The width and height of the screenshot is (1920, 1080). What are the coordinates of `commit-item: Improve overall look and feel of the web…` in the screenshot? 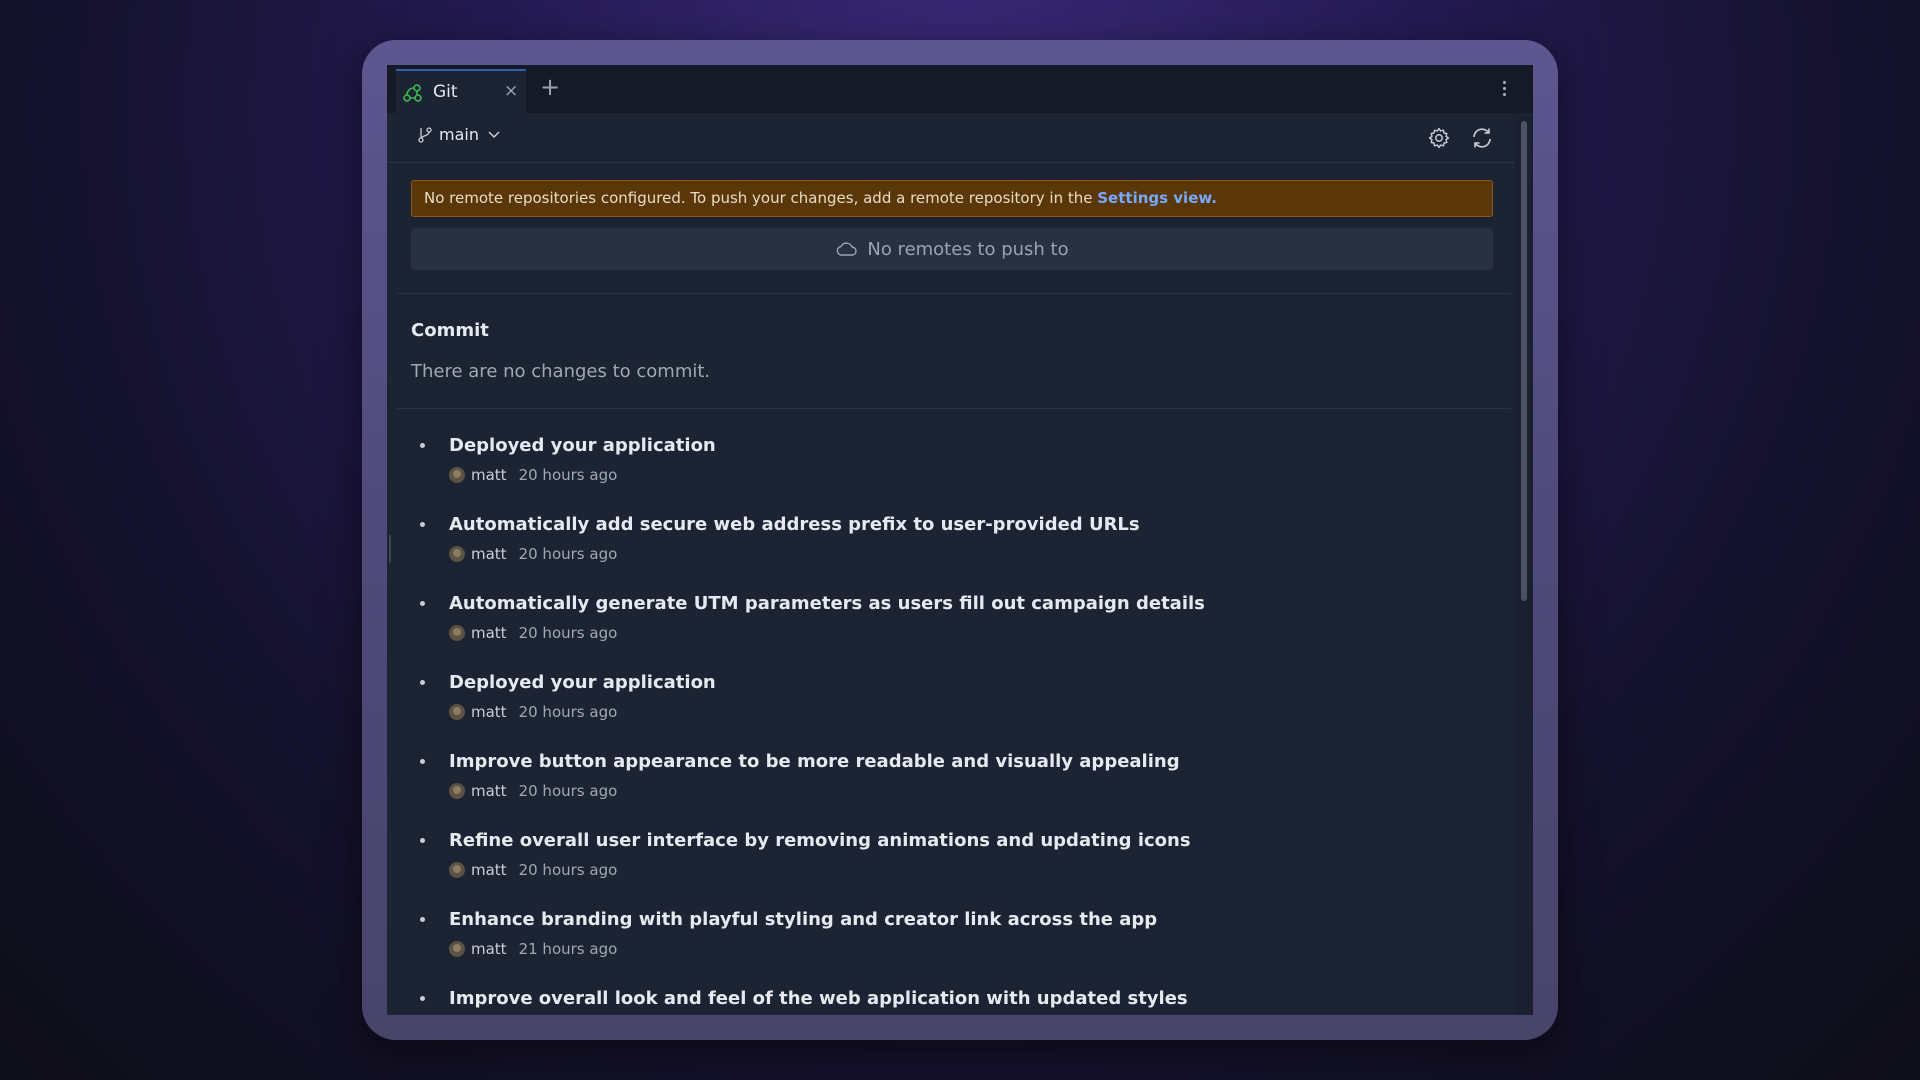 It's located at (947, 1001).